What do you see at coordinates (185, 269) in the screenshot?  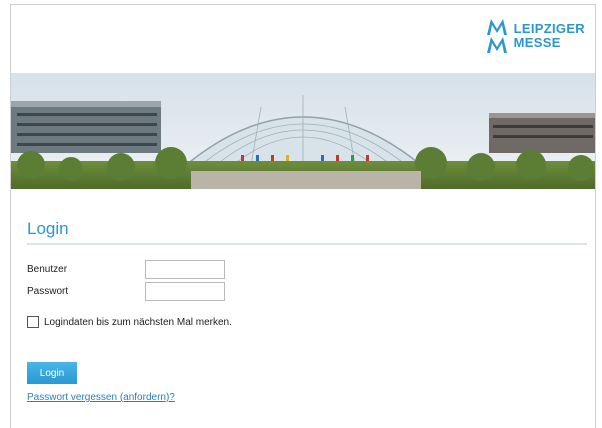 I see `username-field` at bounding box center [185, 269].